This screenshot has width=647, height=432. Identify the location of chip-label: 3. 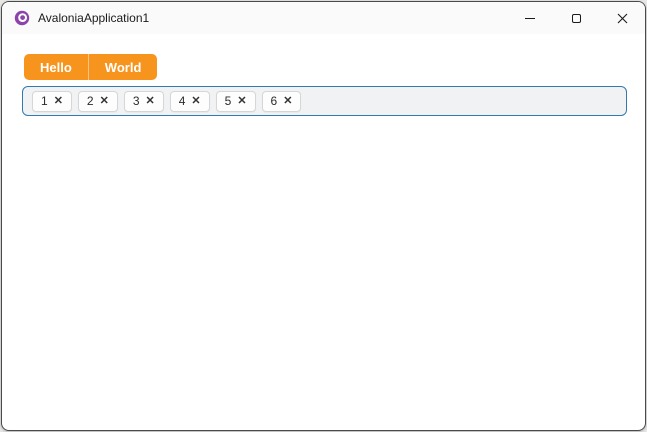
(136, 101).